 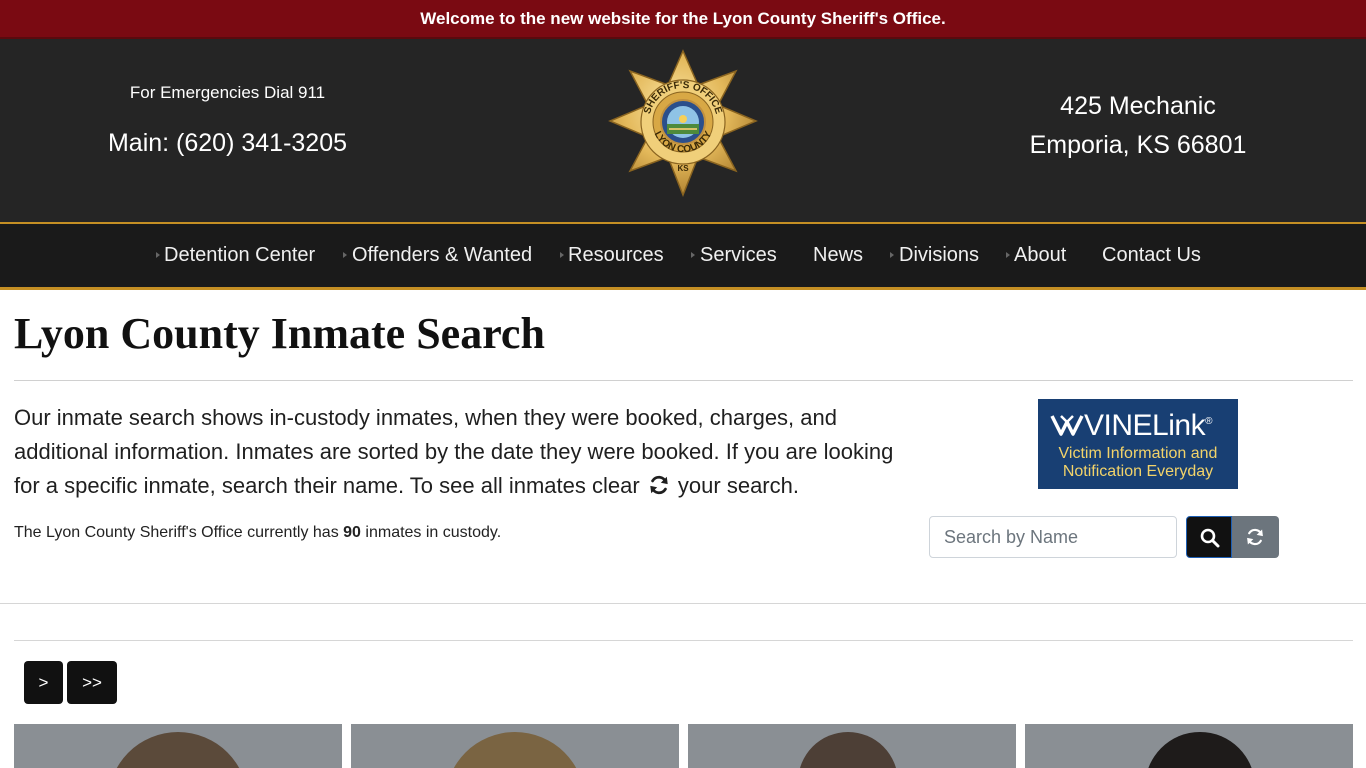 I want to click on registered-mark: ®, so click(x=1208, y=421).